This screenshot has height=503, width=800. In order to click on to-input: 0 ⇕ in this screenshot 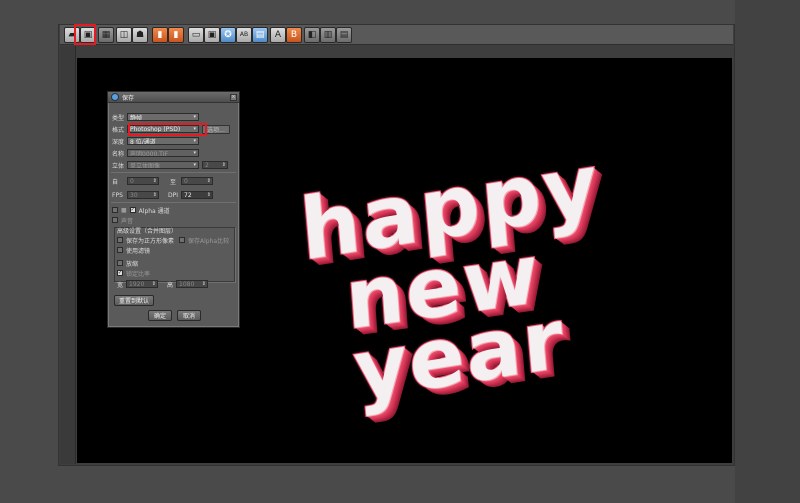, I will do `click(197, 181)`.